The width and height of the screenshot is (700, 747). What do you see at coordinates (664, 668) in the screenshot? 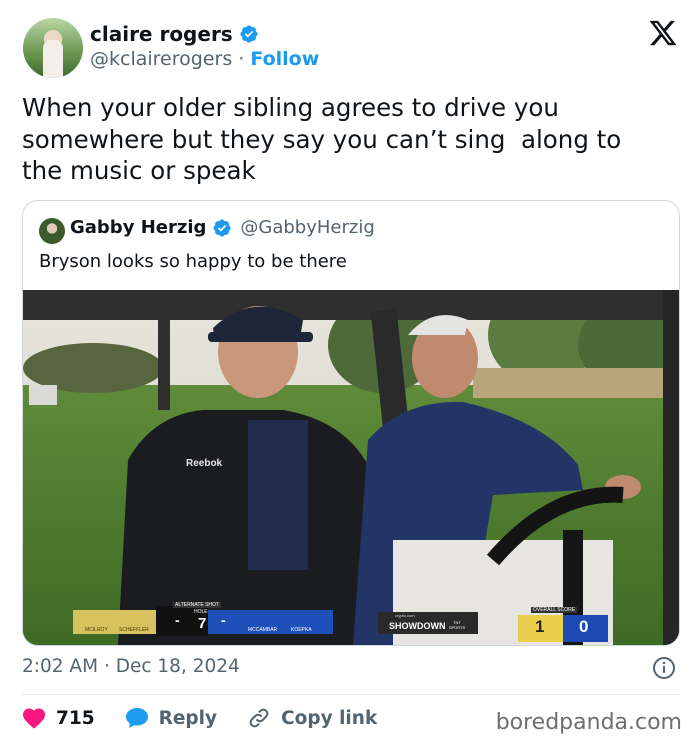
I see `info-icon` at bounding box center [664, 668].